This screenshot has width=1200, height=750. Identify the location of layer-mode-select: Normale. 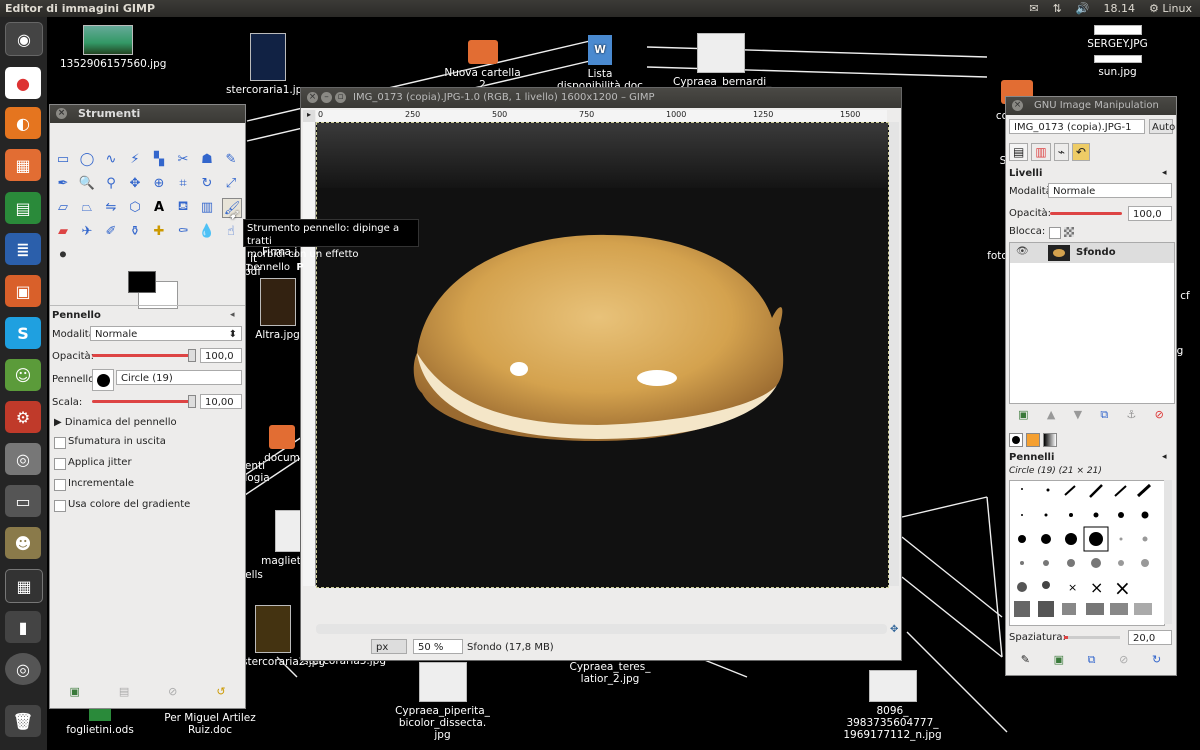
(1110, 190).